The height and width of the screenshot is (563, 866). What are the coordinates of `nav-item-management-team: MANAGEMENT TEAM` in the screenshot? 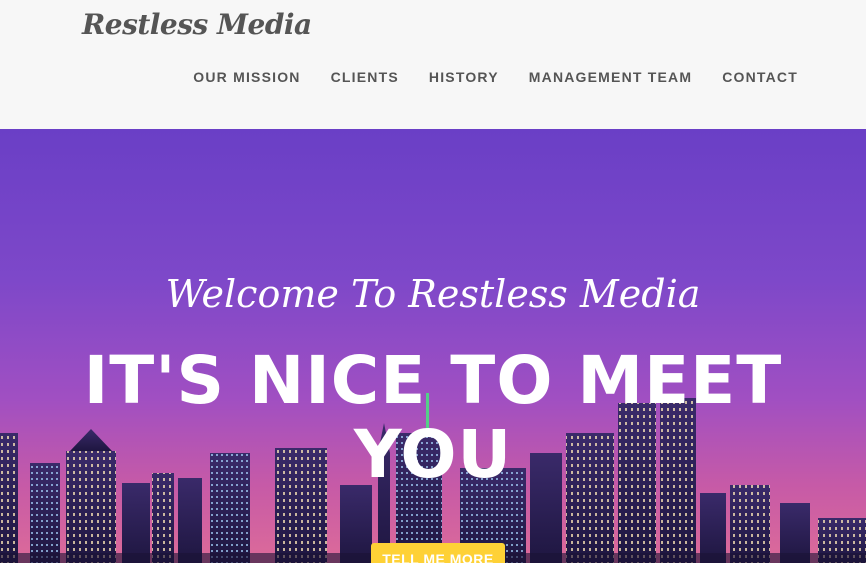 It's located at (610, 78).